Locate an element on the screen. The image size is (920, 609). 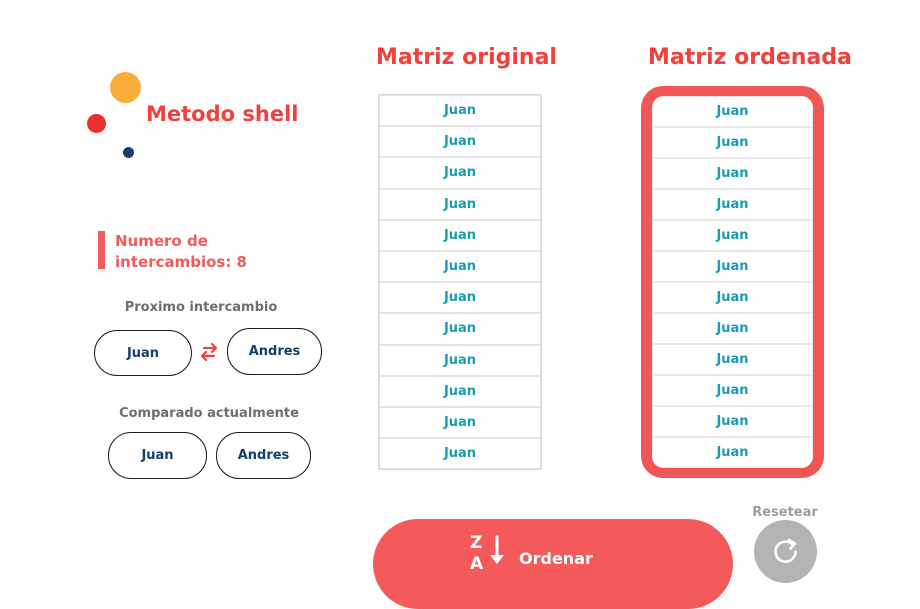
current-compare-left: Juan is located at coordinates (157, 455).